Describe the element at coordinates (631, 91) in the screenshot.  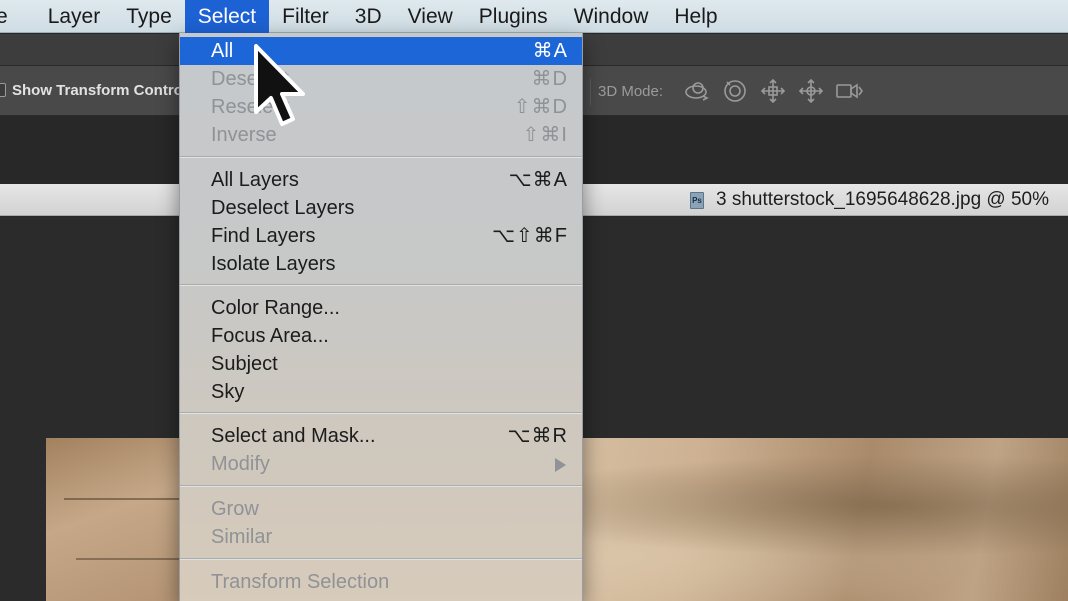
I see `3d-mode-label: 3D Mode:` at that location.